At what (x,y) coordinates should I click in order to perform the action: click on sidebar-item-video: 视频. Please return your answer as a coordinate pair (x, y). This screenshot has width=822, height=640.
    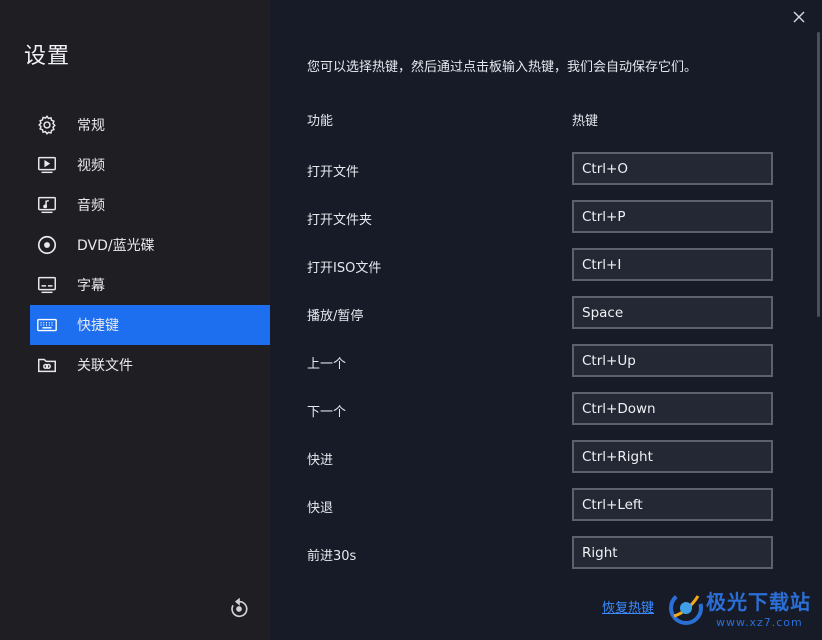
    Looking at the image, I should click on (150, 165).